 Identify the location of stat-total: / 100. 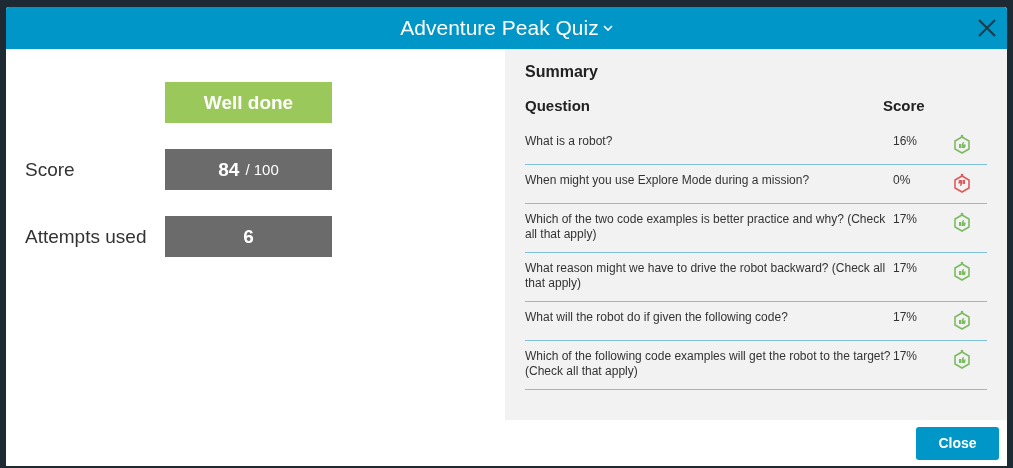
(262, 169).